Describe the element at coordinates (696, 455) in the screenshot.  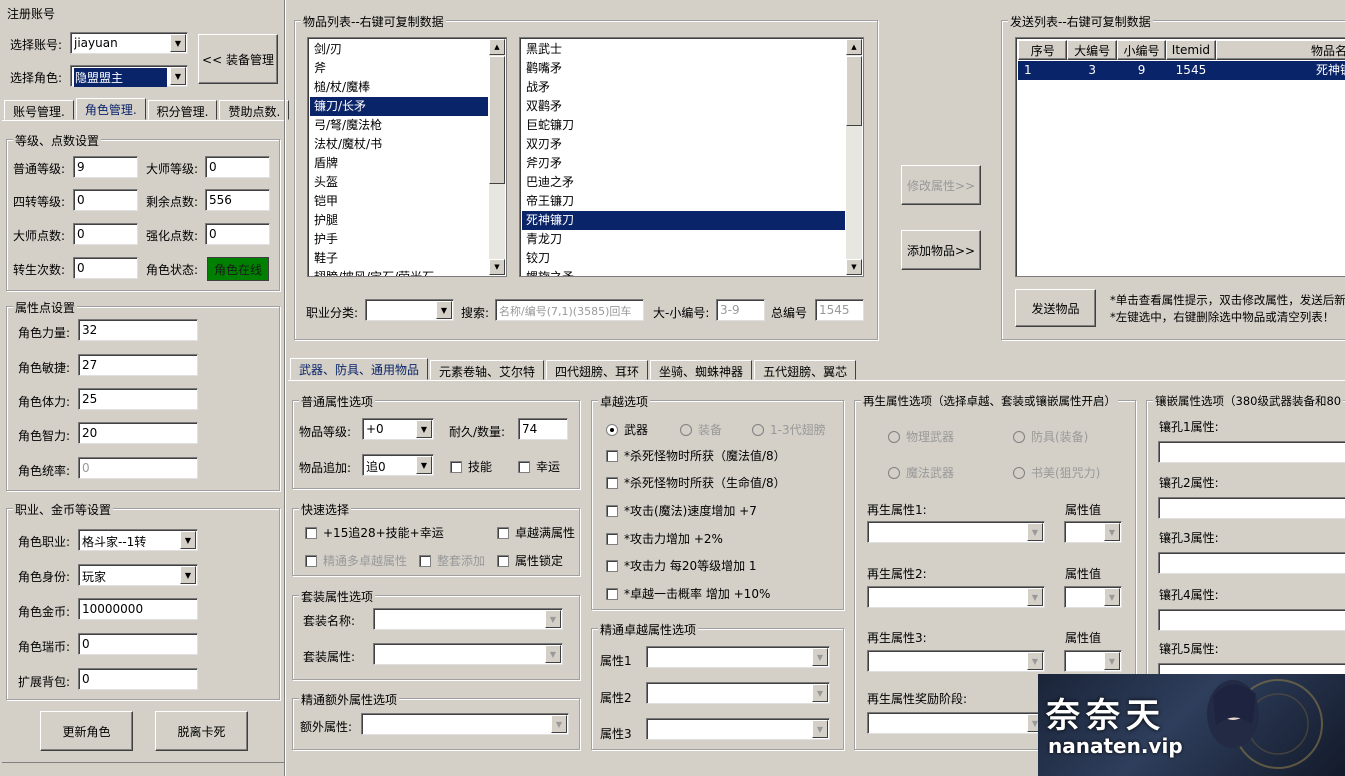
I see `exc-option-checkbox: *杀死怪物时所获（魔法值/8）` at that location.